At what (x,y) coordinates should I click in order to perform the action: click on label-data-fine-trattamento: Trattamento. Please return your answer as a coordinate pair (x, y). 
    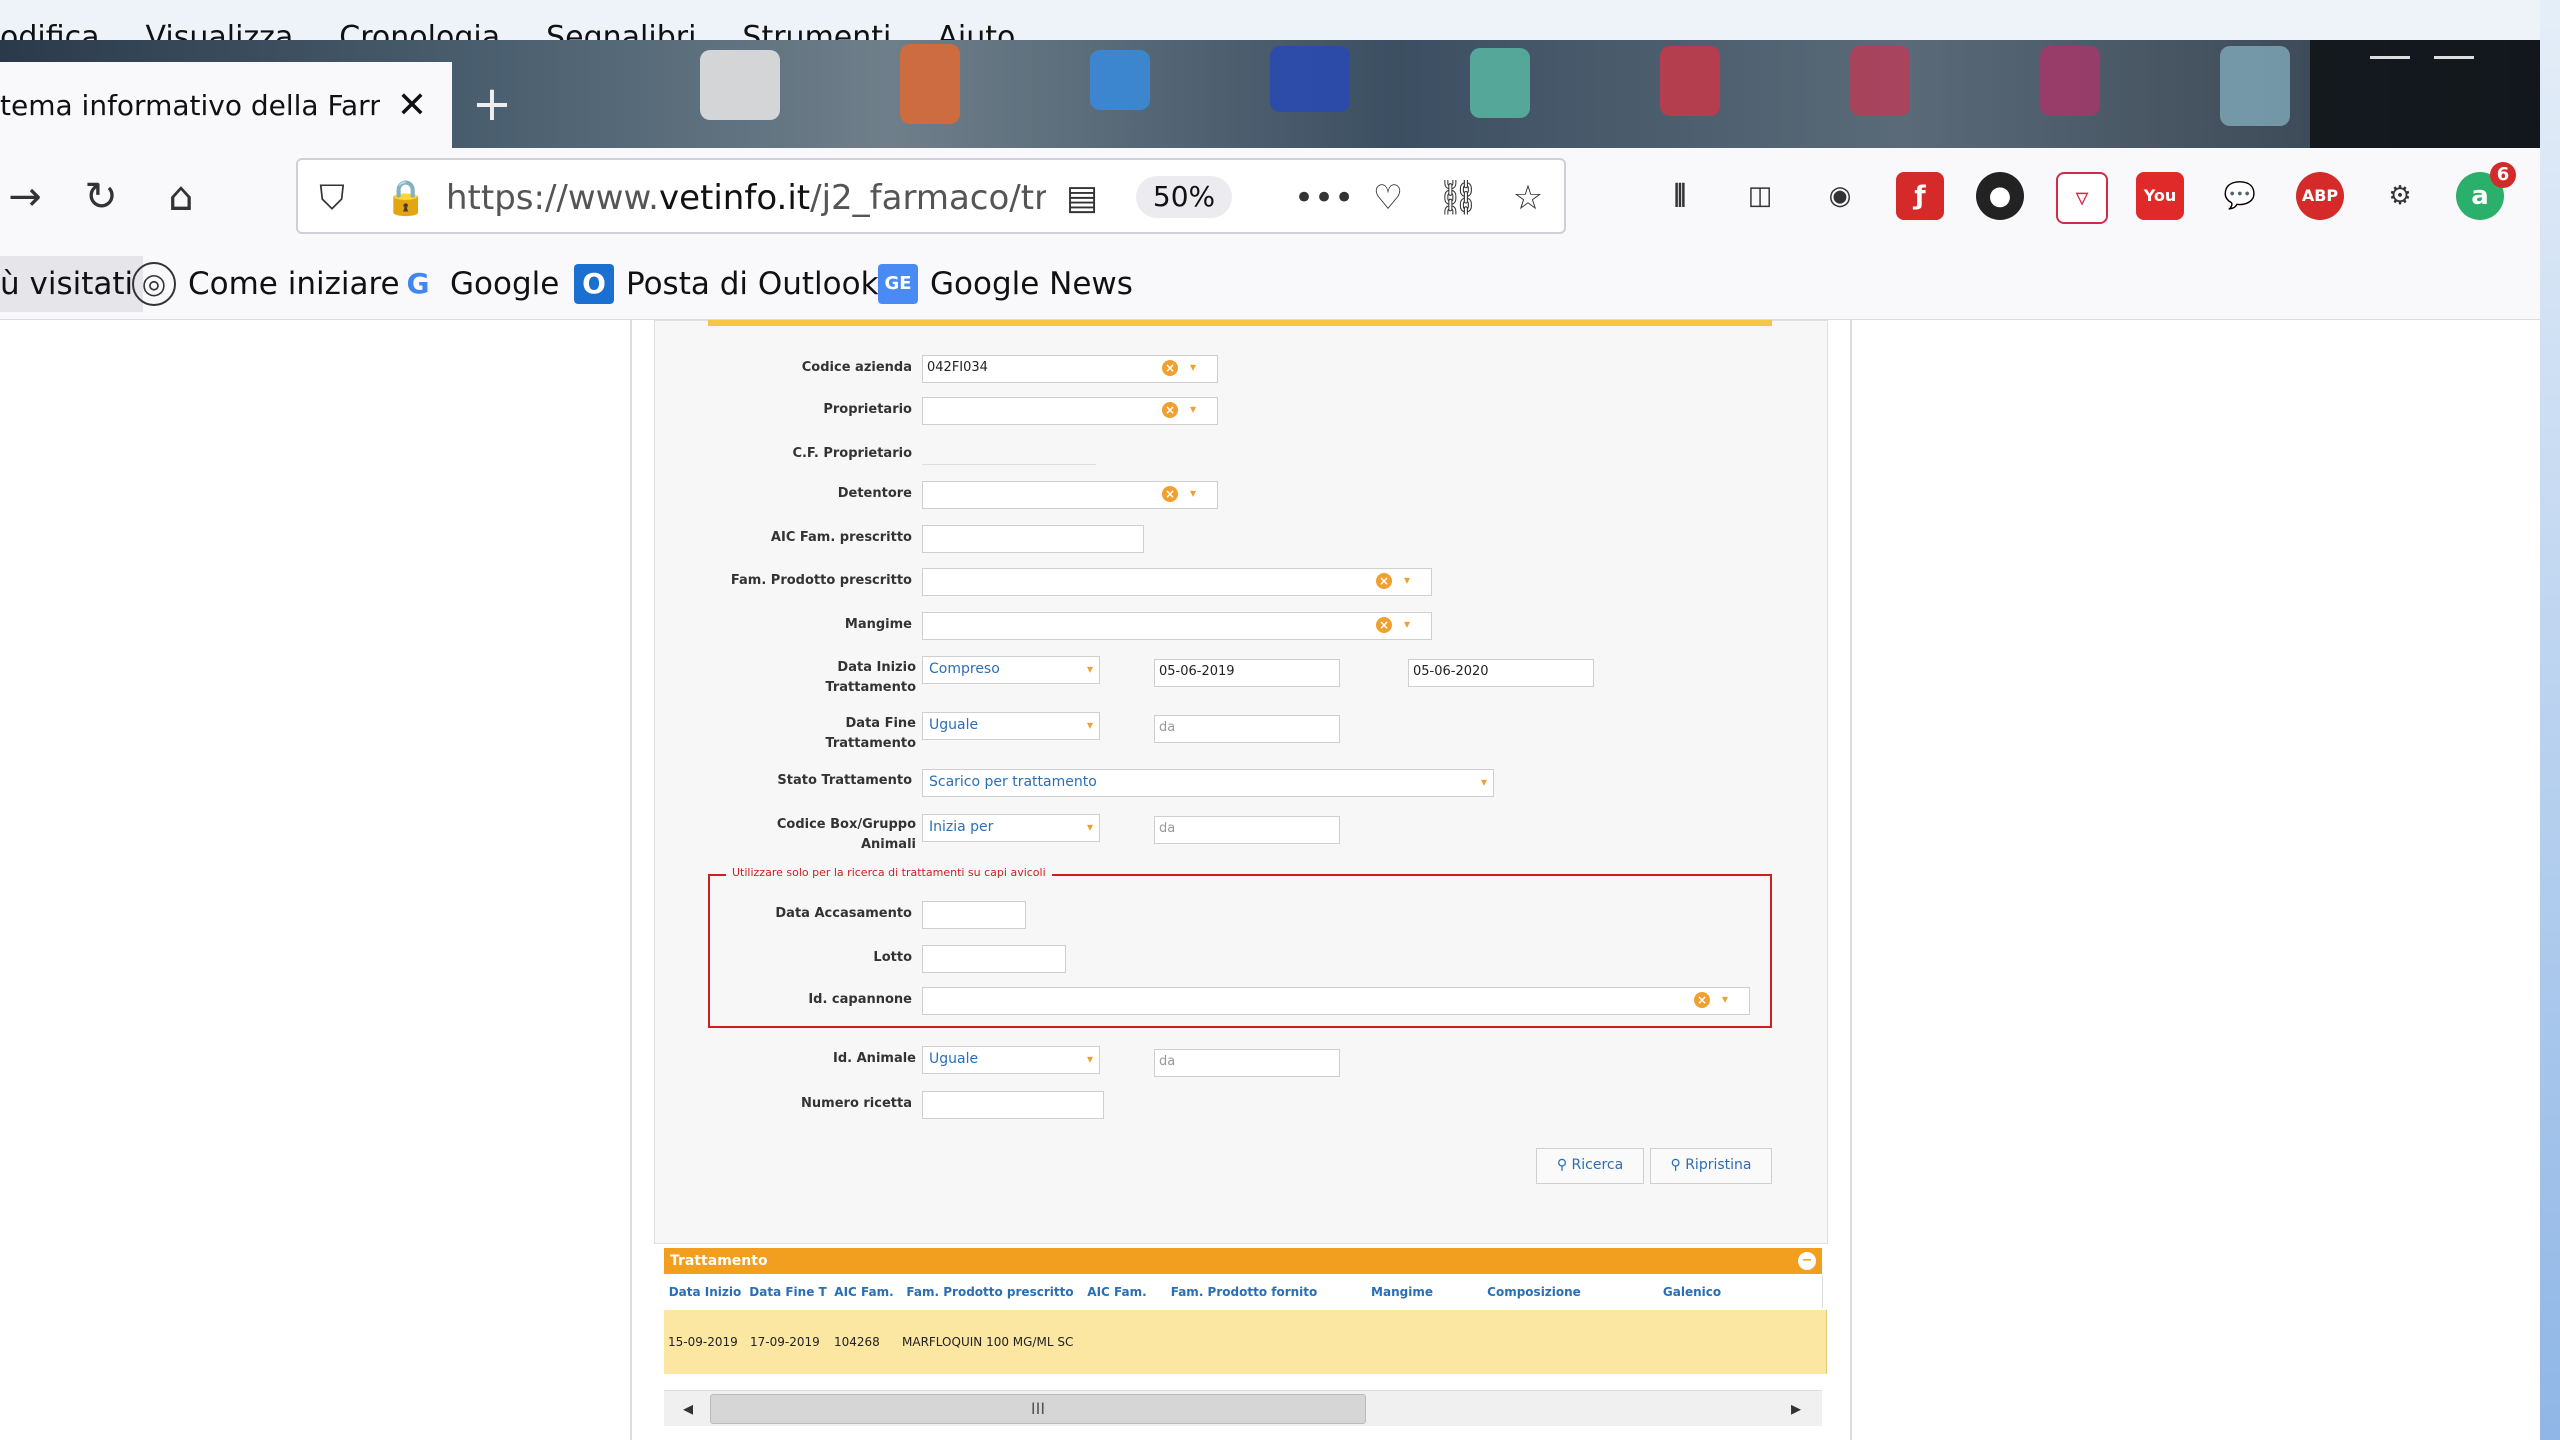
    Looking at the image, I should click on (870, 743).